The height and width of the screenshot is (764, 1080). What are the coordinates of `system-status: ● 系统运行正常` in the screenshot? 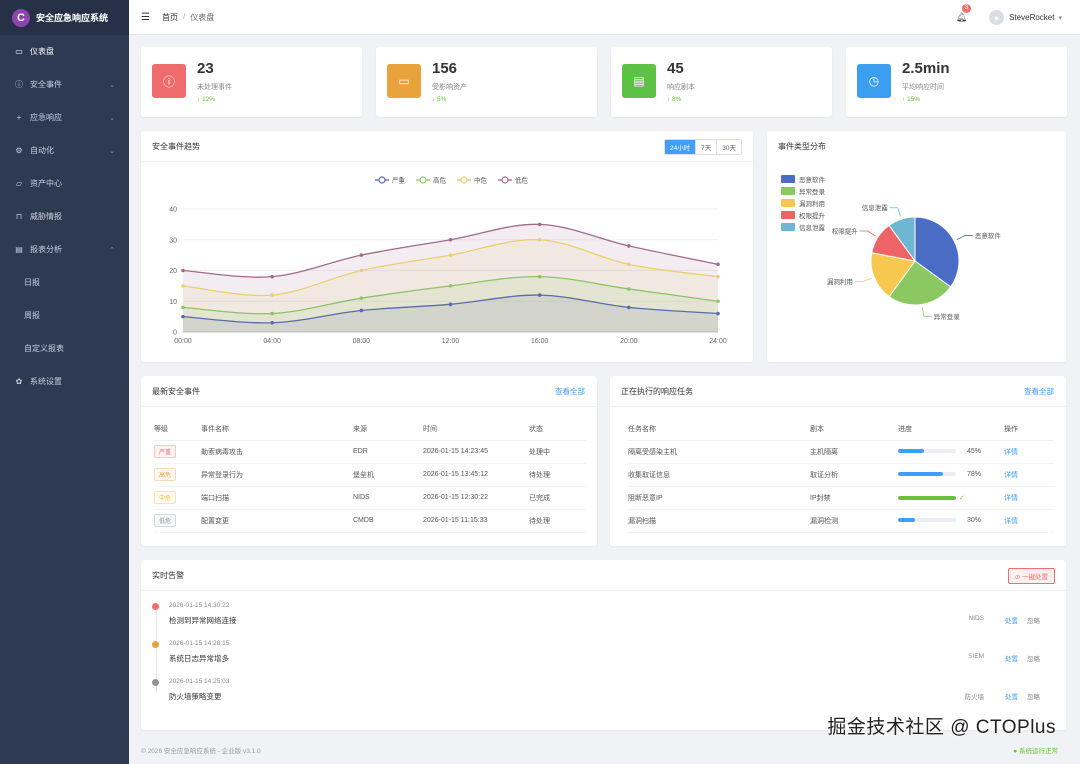 It's located at (1035, 751).